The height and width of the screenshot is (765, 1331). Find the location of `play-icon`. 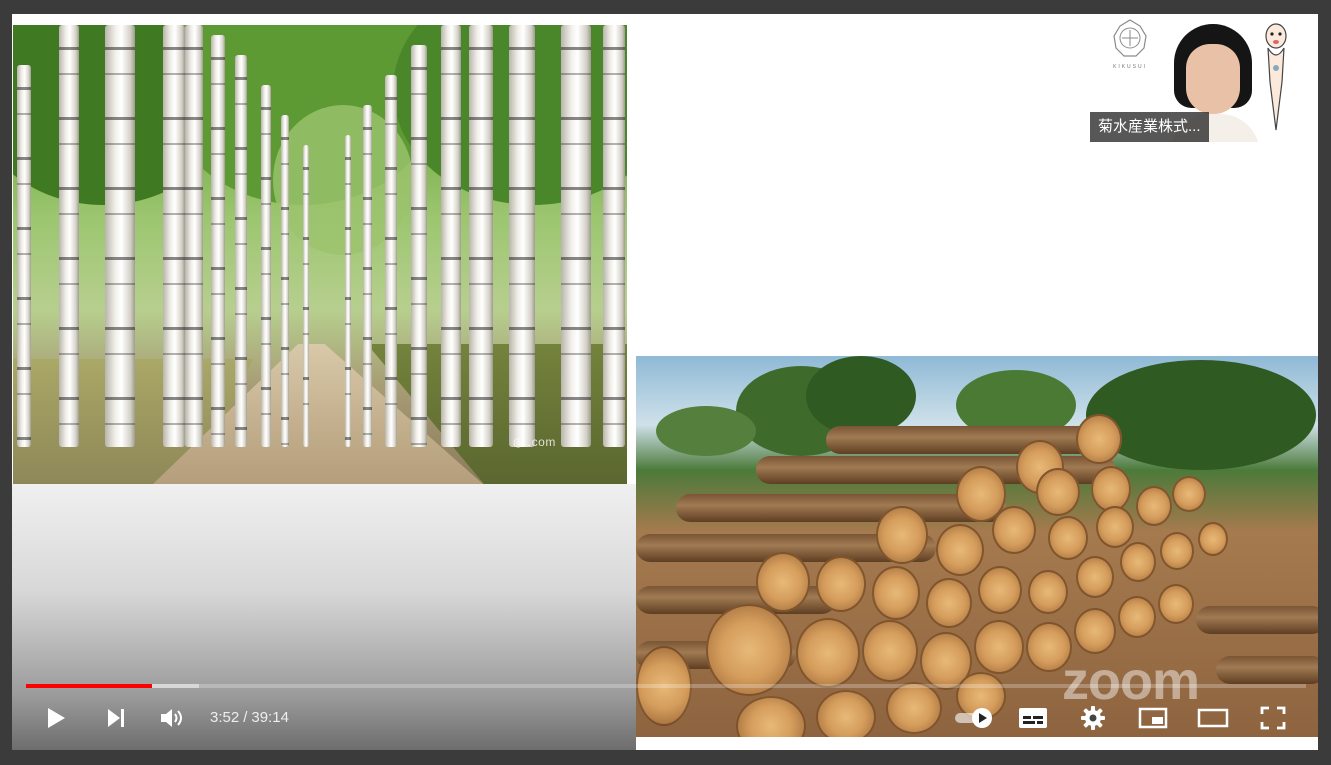

play-icon is located at coordinates (56, 718).